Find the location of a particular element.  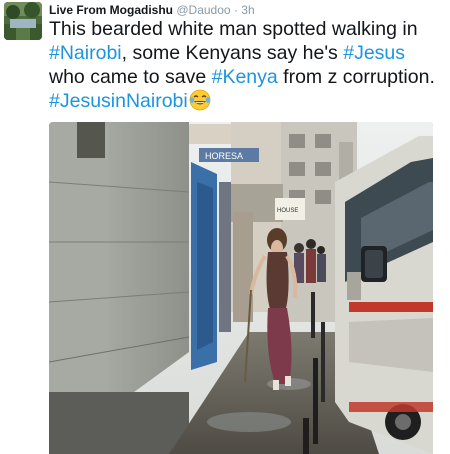

hashtag-jesus: #Jesus is located at coordinates (374, 53).